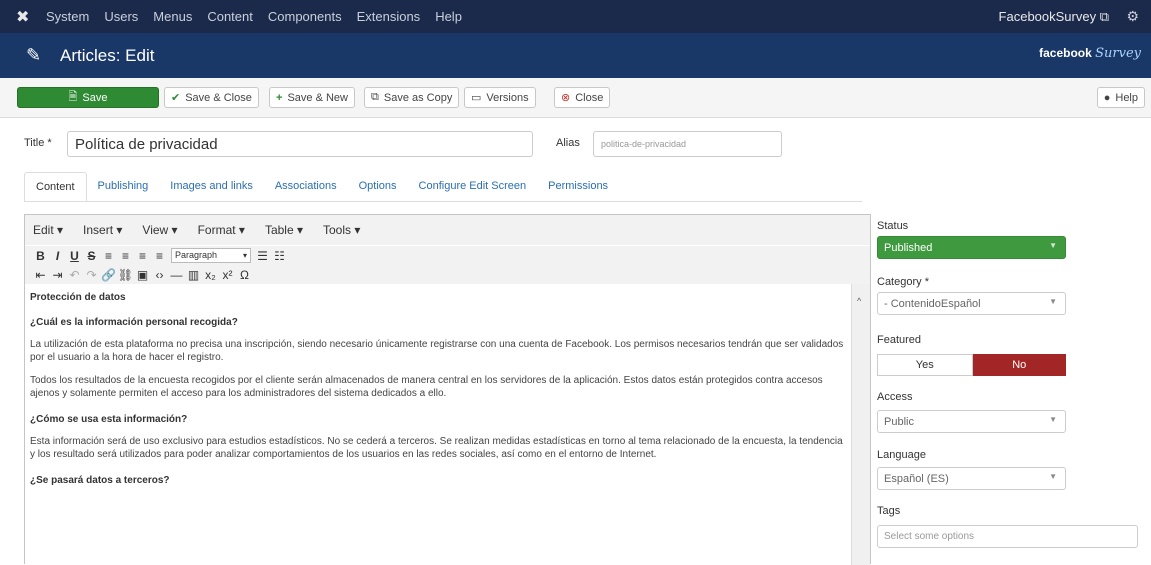 This screenshot has height=565, width=1151. I want to click on menu-tools: Tools ▾, so click(341, 230).